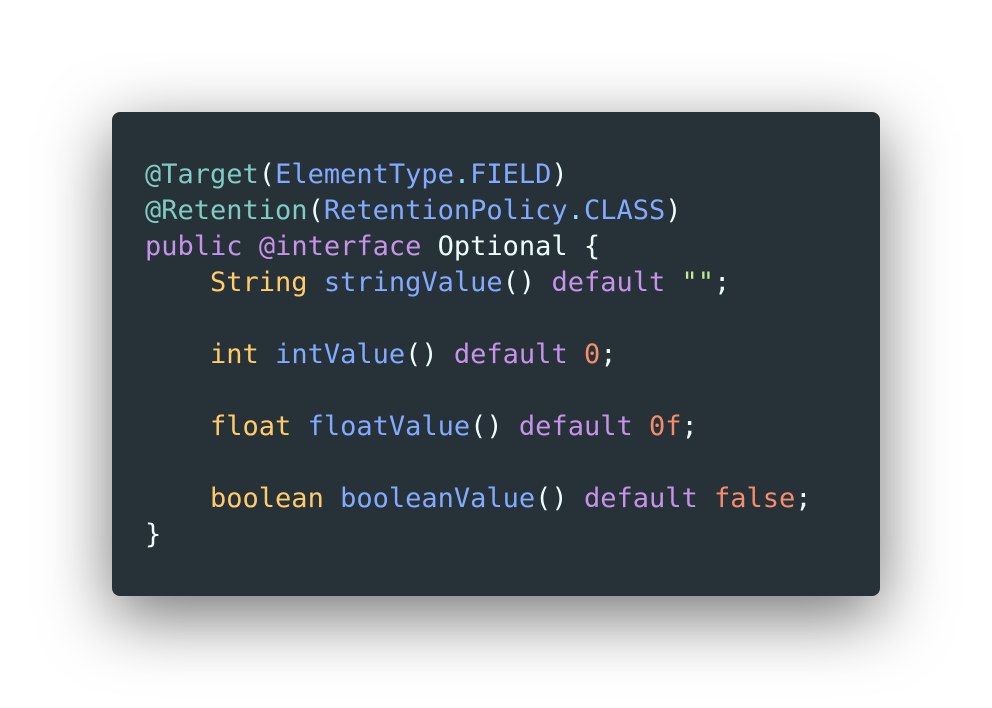  I want to click on code-line: @Target(ElementType.FIELD), so click(478, 175).